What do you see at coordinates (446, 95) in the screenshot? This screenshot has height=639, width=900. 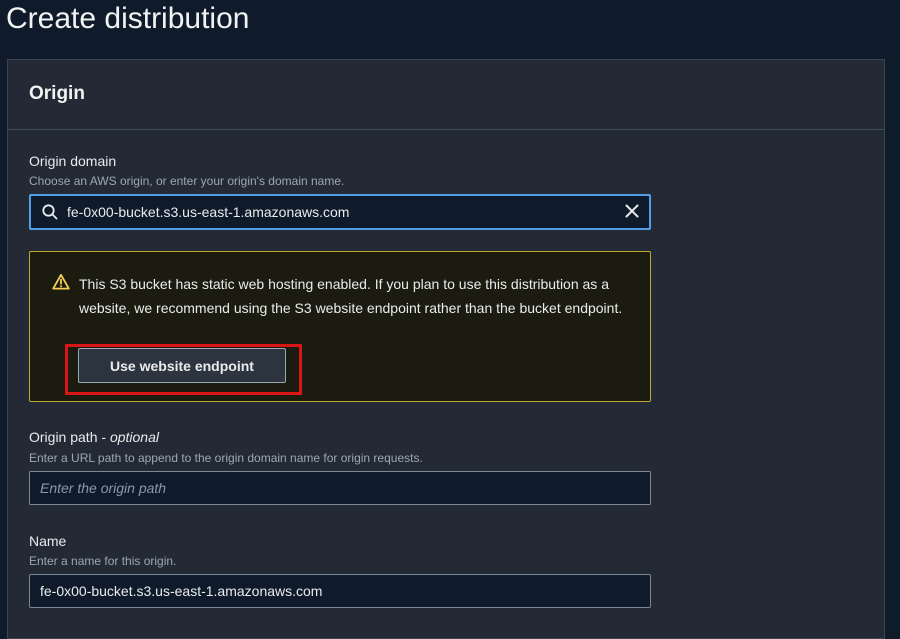 I see `panel-header: Origin` at bounding box center [446, 95].